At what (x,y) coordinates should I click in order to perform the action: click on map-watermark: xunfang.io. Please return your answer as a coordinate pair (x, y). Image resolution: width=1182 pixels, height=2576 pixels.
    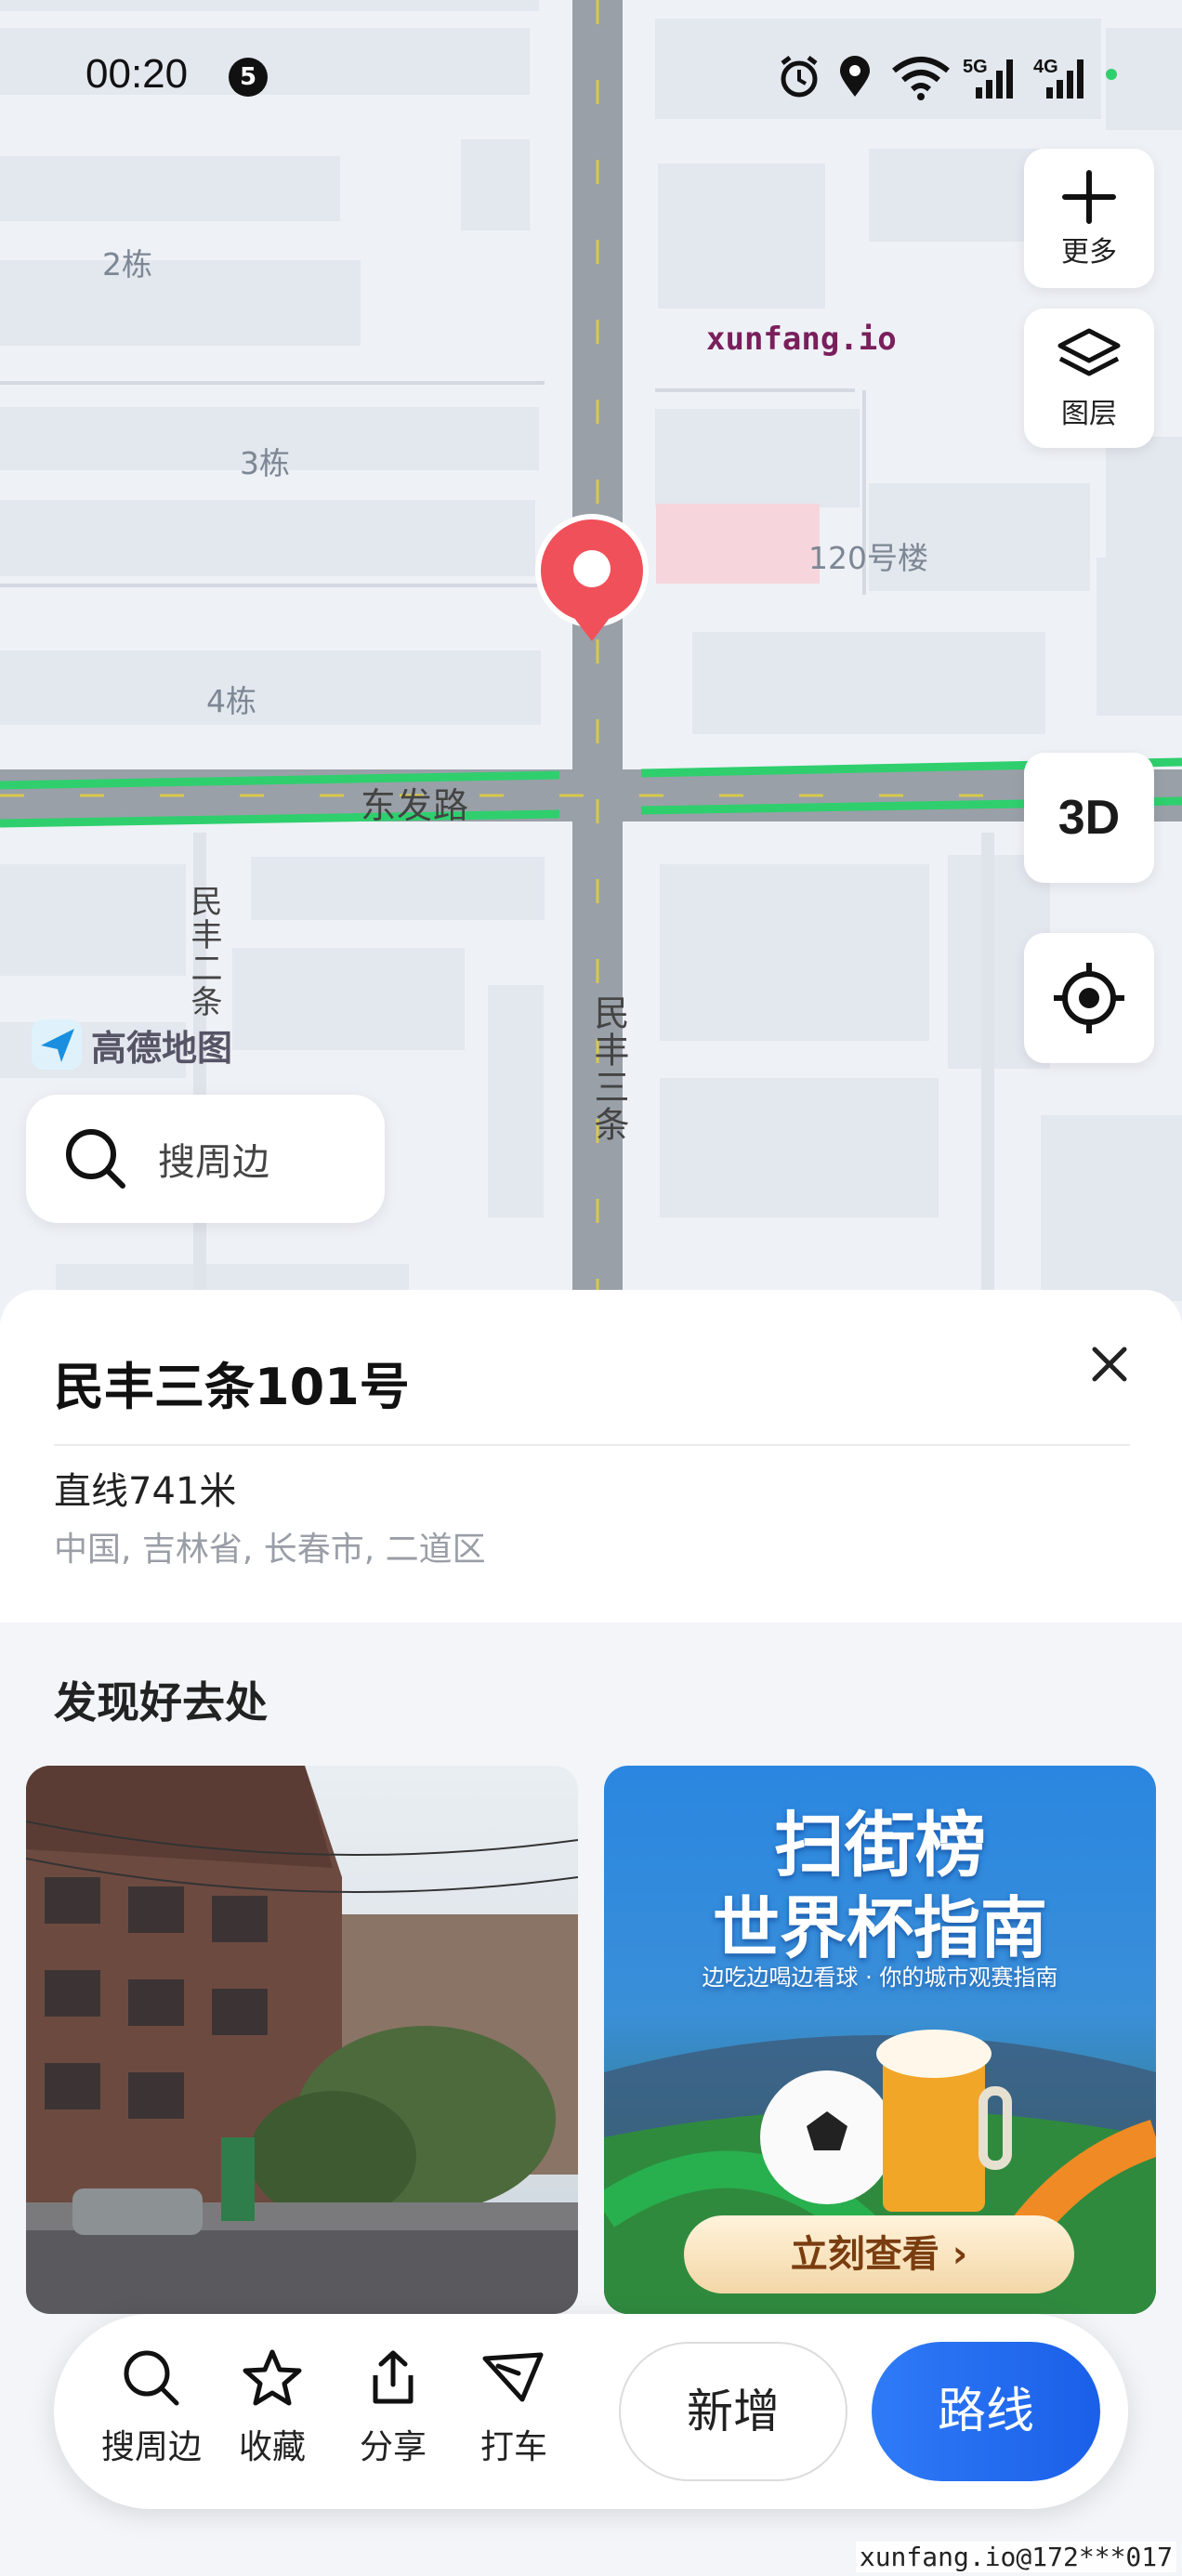
    Looking at the image, I should click on (801, 339).